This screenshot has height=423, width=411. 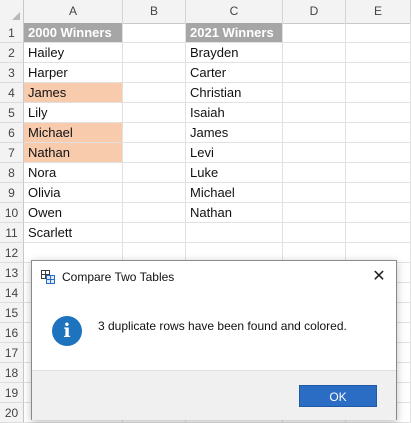 What do you see at coordinates (378, 113) in the screenshot?
I see `cell-e5` at bounding box center [378, 113].